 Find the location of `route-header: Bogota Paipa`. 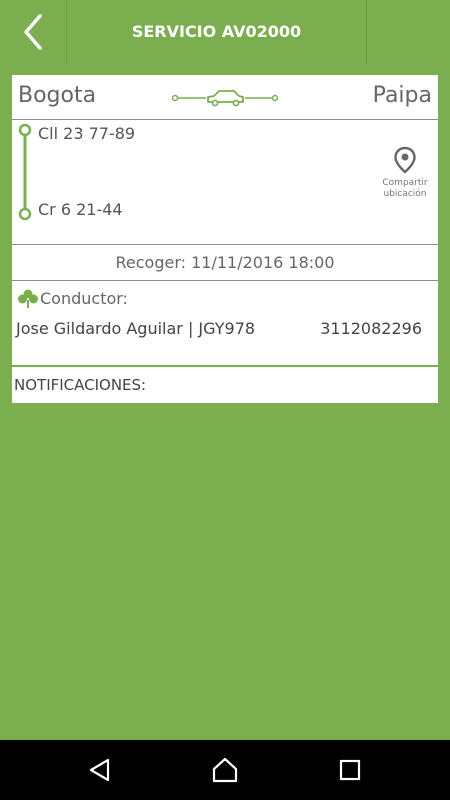

route-header: Bogota Paipa is located at coordinates (225, 97).